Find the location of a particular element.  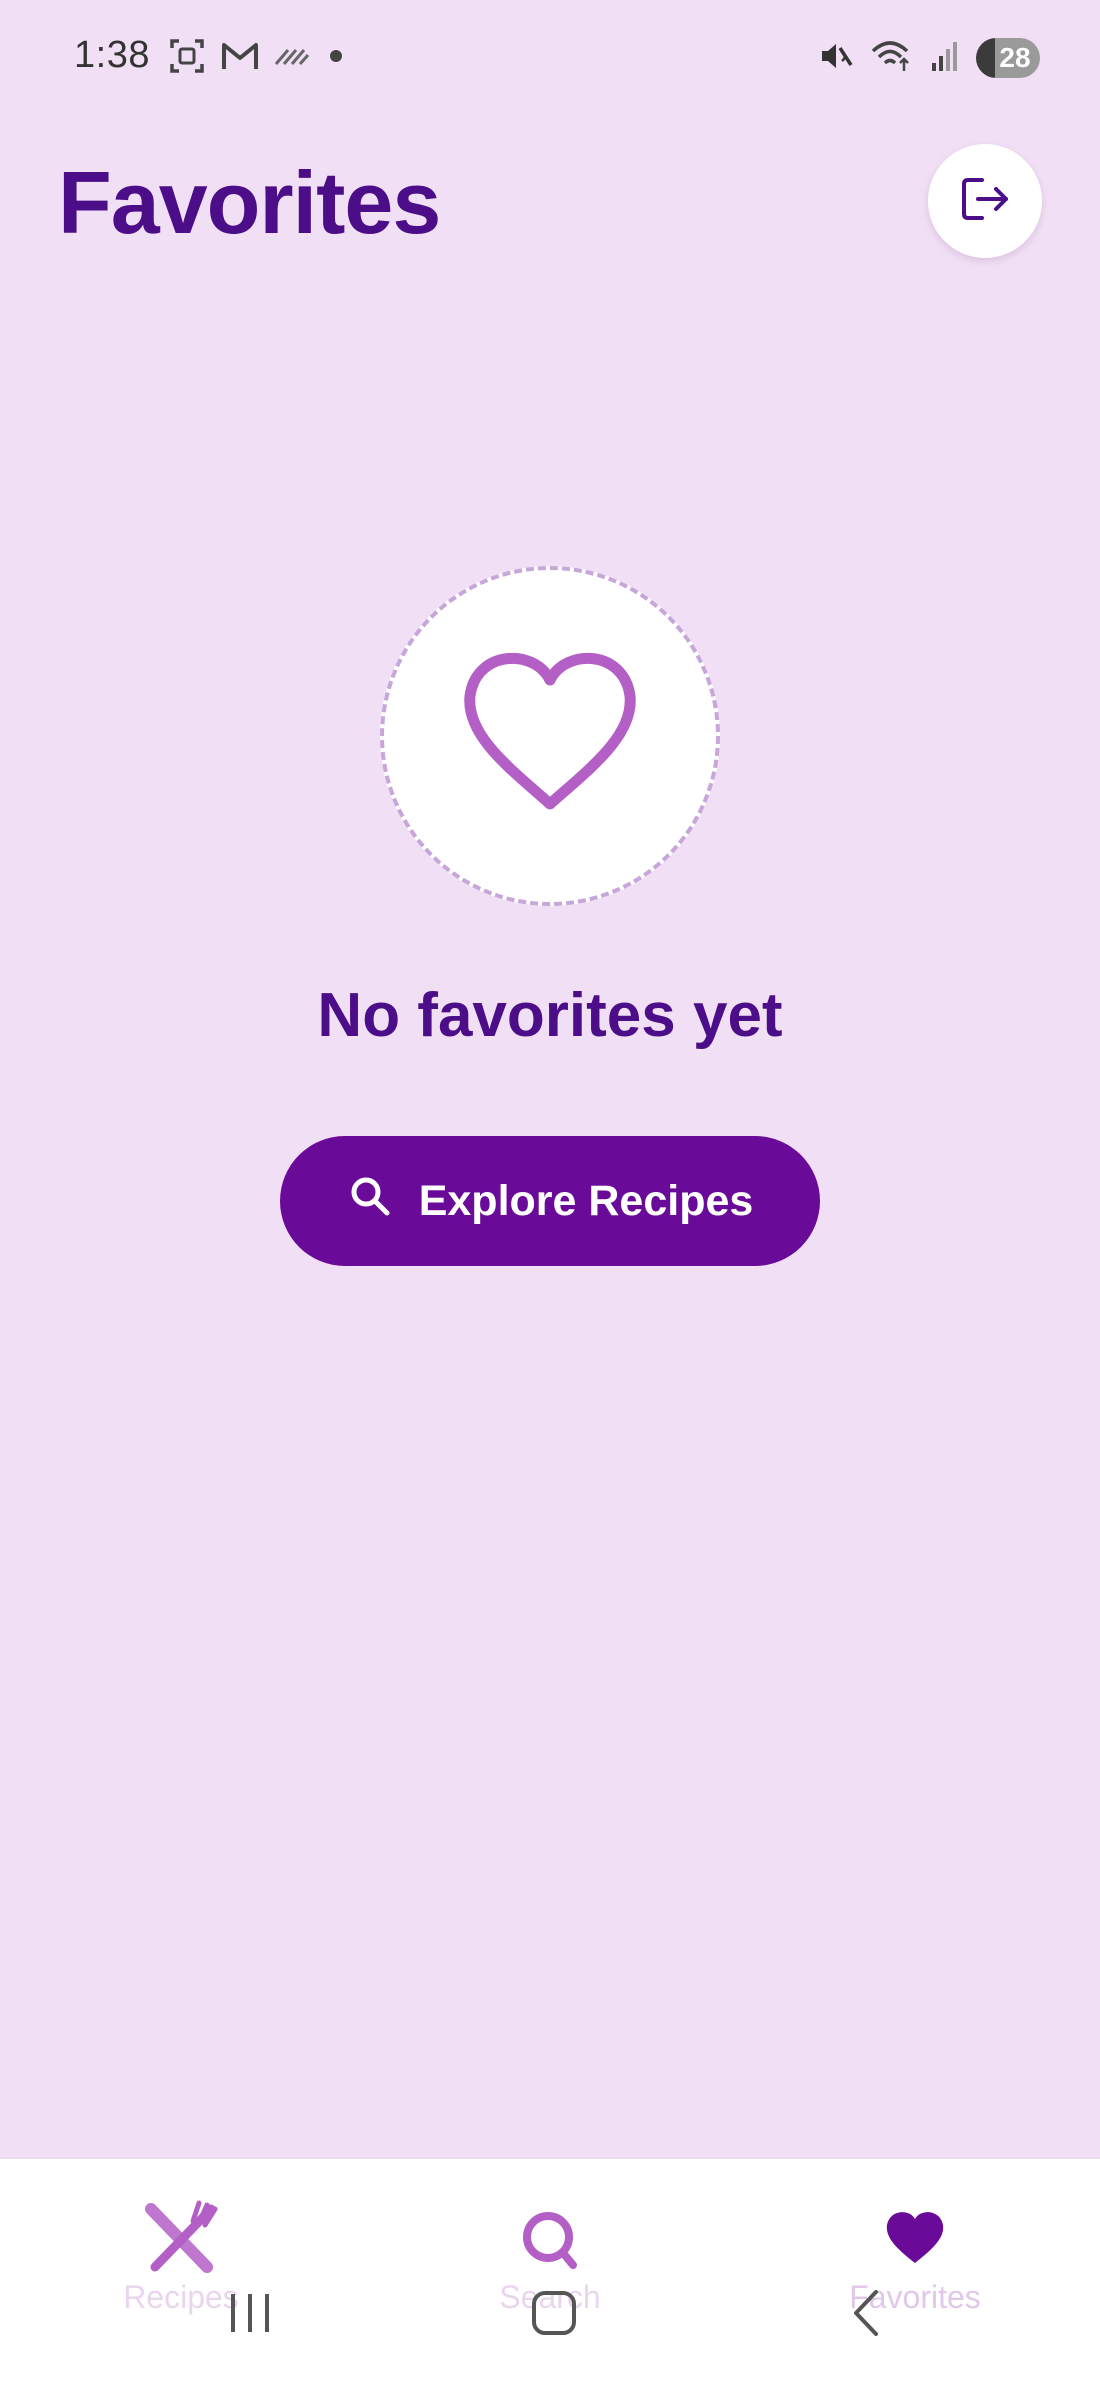

home-icon is located at coordinates (554, 2315).